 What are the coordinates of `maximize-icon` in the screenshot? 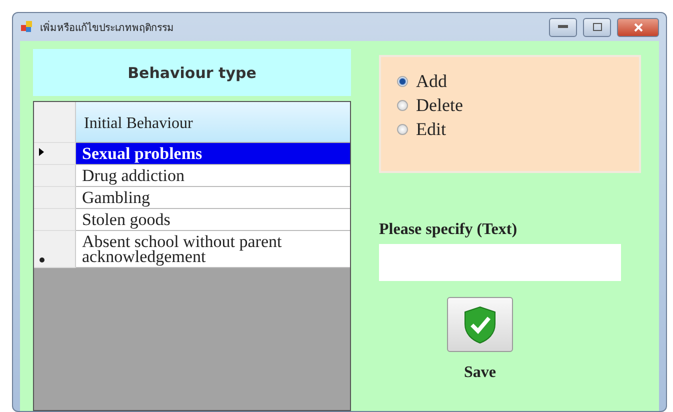 It's located at (597, 27).